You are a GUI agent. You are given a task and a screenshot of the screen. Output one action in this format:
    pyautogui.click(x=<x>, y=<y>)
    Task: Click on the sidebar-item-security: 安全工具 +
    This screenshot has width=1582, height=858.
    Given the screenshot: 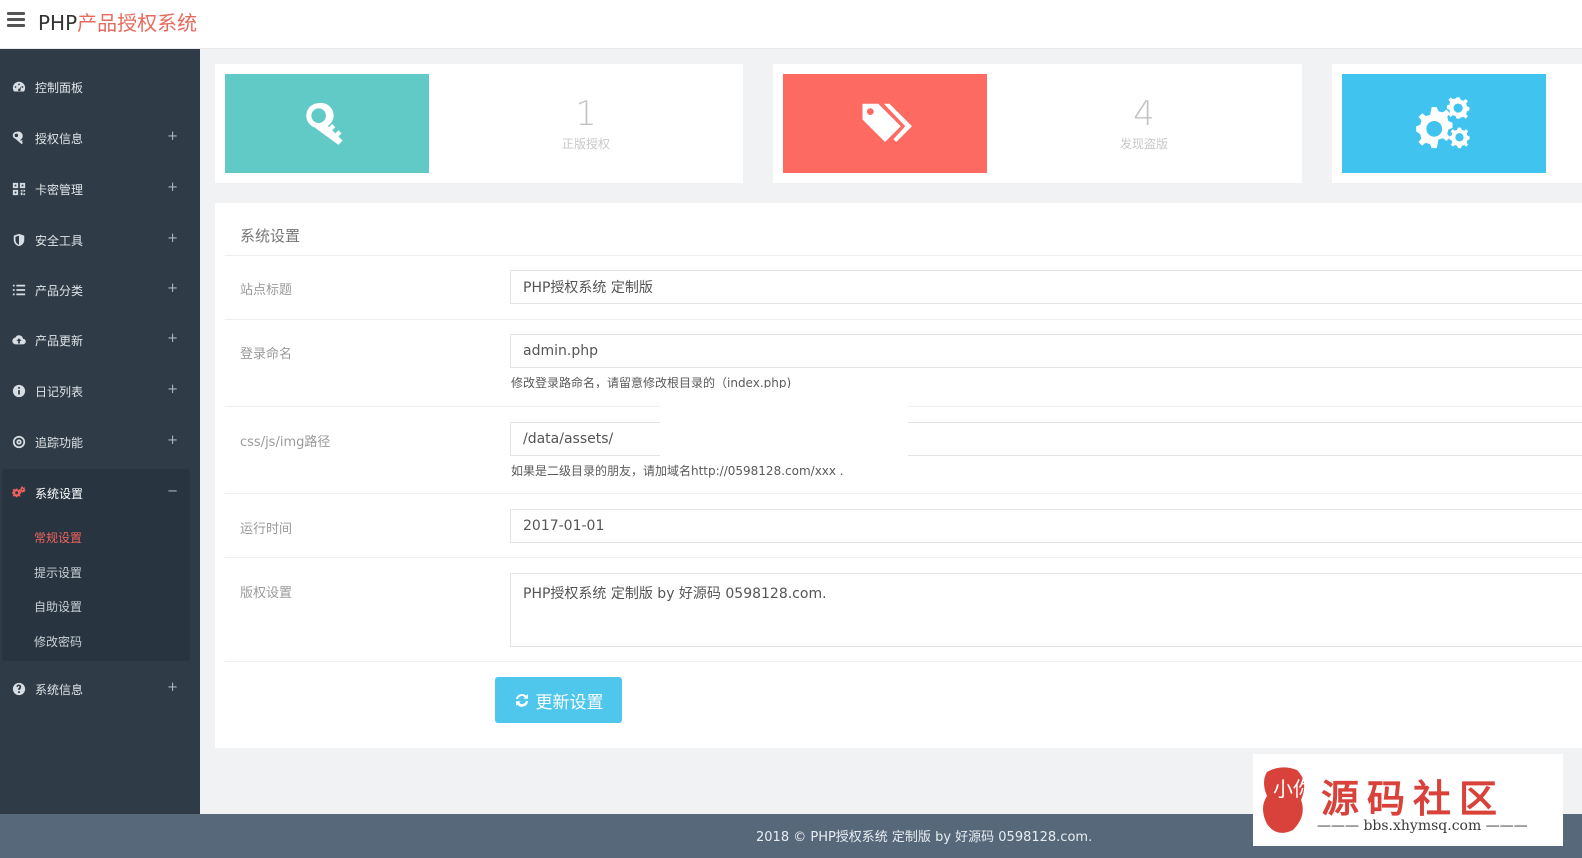 What is the action you would take?
    pyautogui.click(x=100, y=240)
    